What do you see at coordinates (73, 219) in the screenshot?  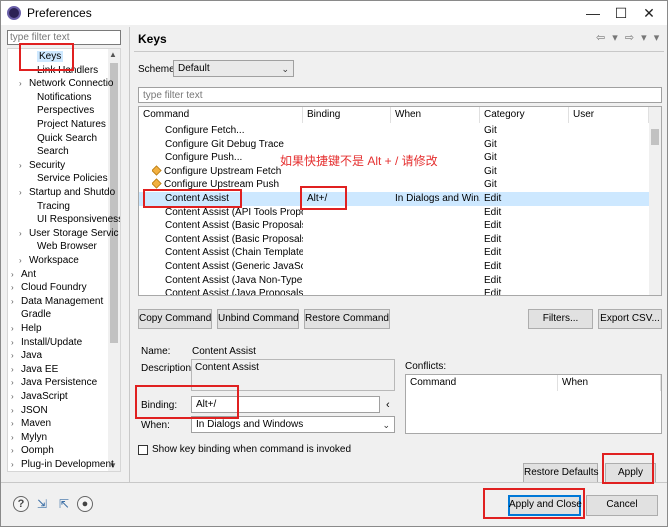 I see `tree-item: UI Responsiveness` at bounding box center [73, 219].